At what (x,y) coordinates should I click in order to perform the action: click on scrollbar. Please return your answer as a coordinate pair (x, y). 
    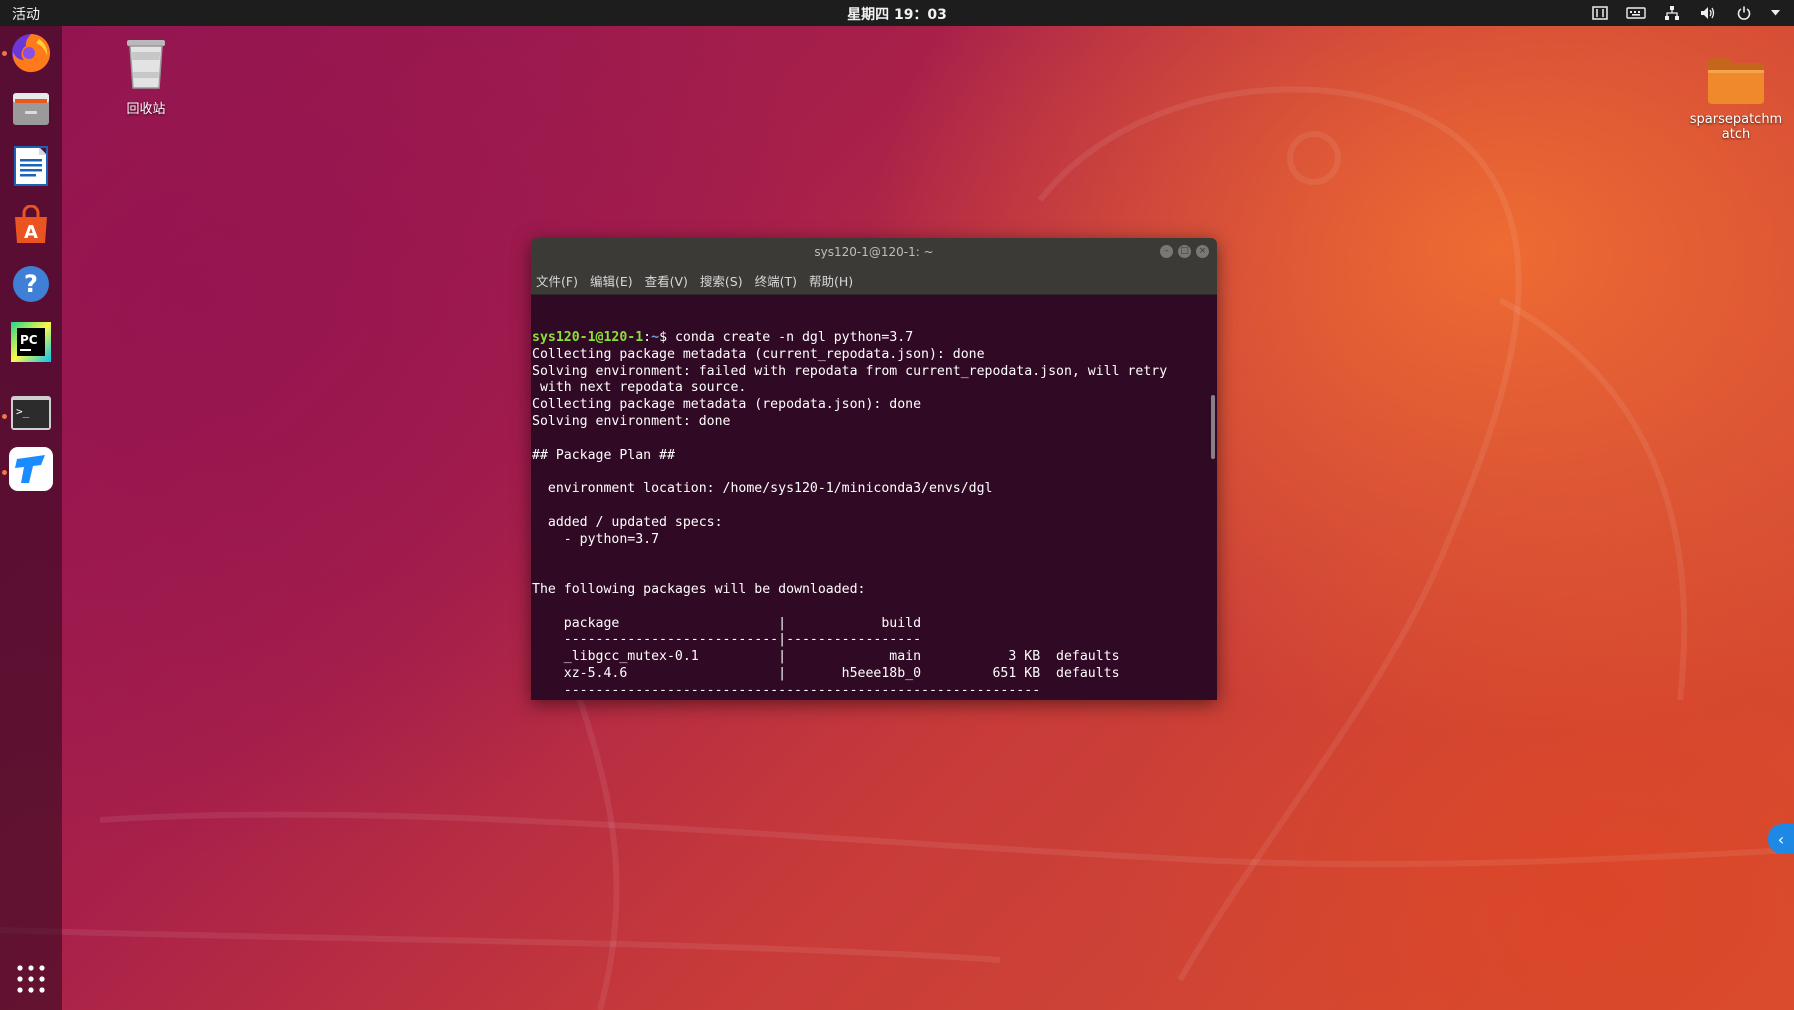
    Looking at the image, I should click on (1213, 427).